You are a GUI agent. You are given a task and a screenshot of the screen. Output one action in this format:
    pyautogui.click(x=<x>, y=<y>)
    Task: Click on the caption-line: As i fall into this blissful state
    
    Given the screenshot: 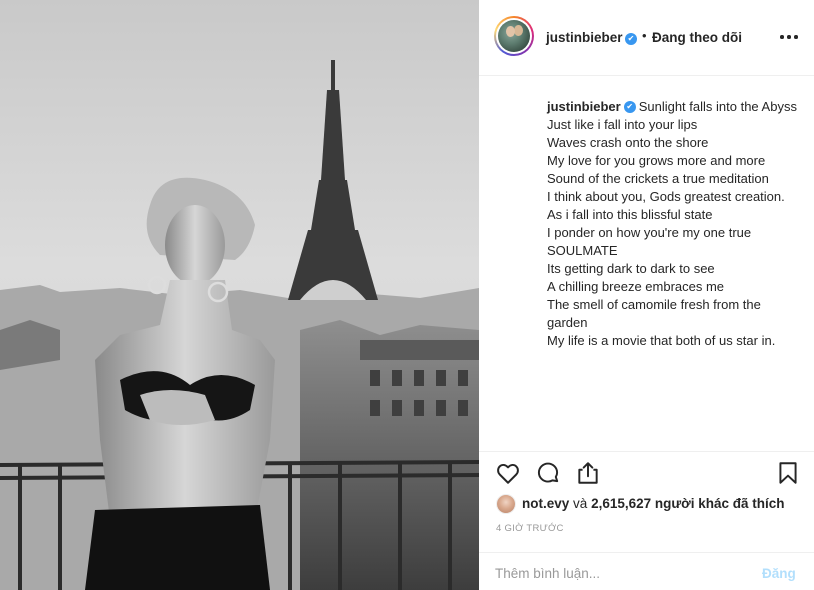 What is the action you would take?
    pyautogui.click(x=630, y=214)
    